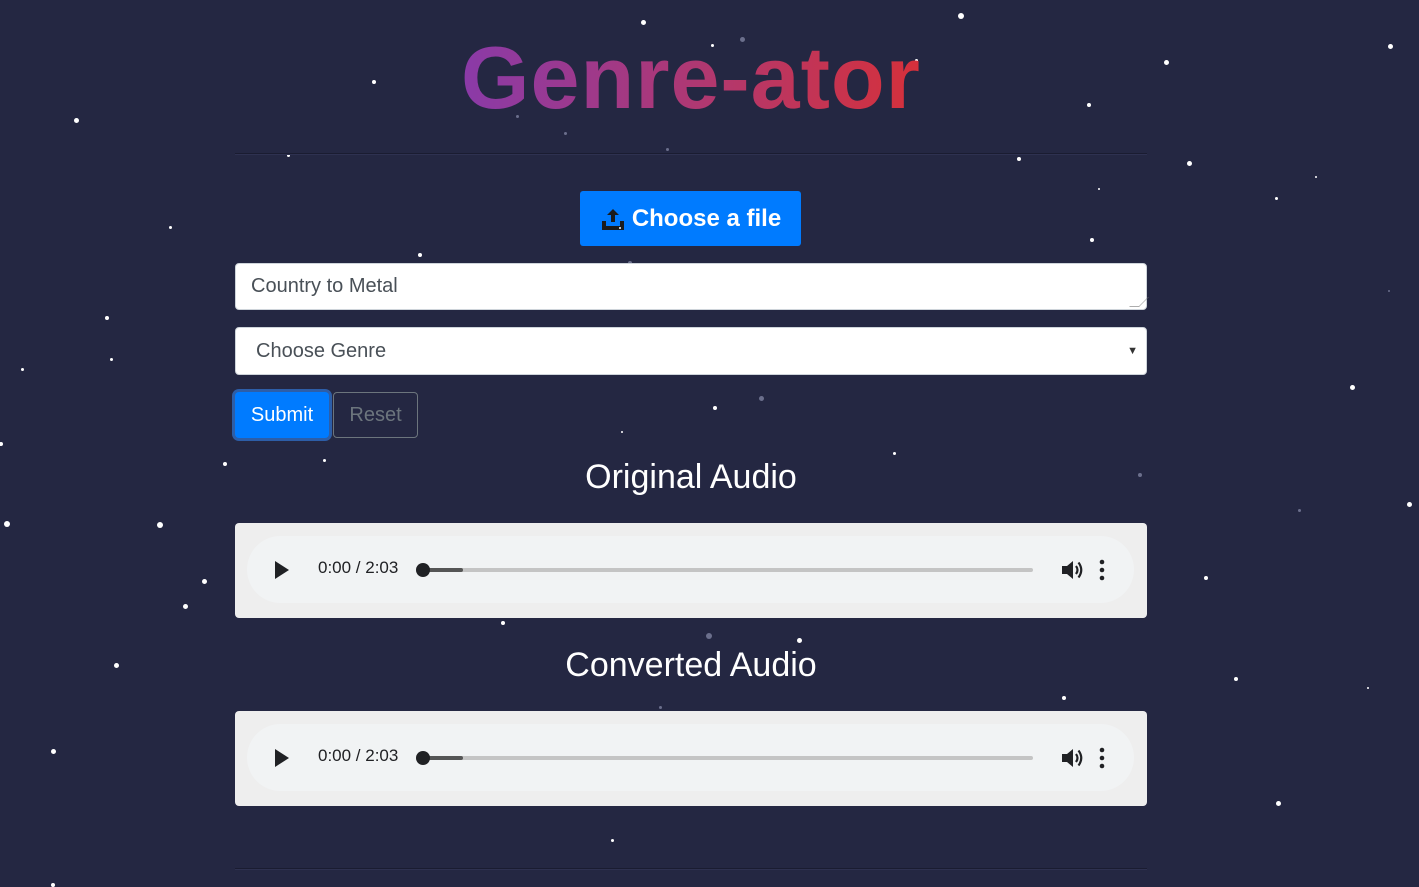 The height and width of the screenshot is (887, 1419). What do you see at coordinates (282, 415) in the screenshot?
I see `submit-button: Submit` at bounding box center [282, 415].